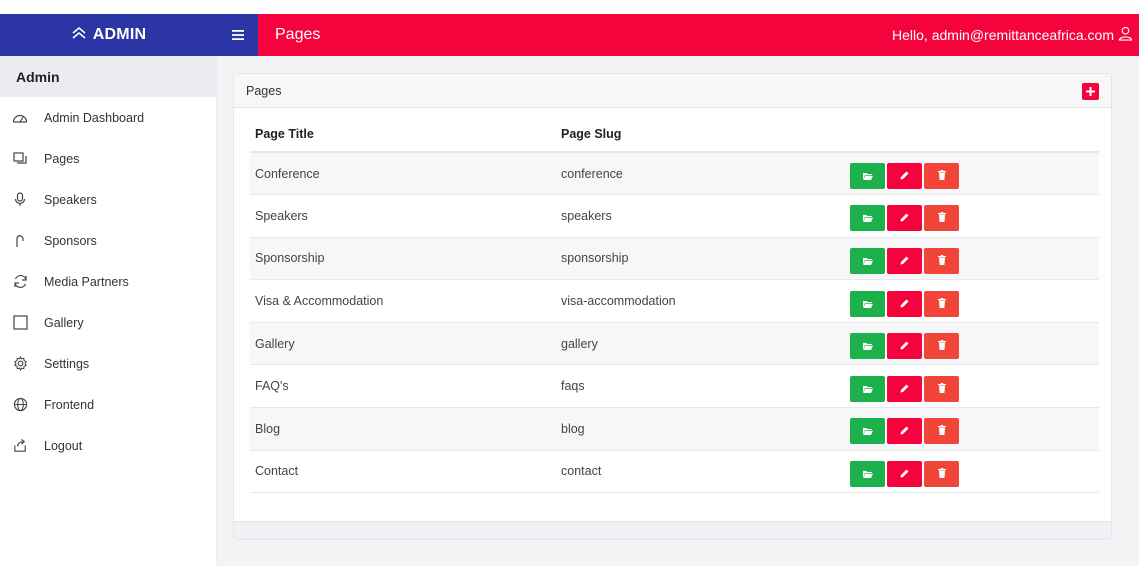  I want to click on sidebar-item-sponsors: Sponsors, so click(108, 240).